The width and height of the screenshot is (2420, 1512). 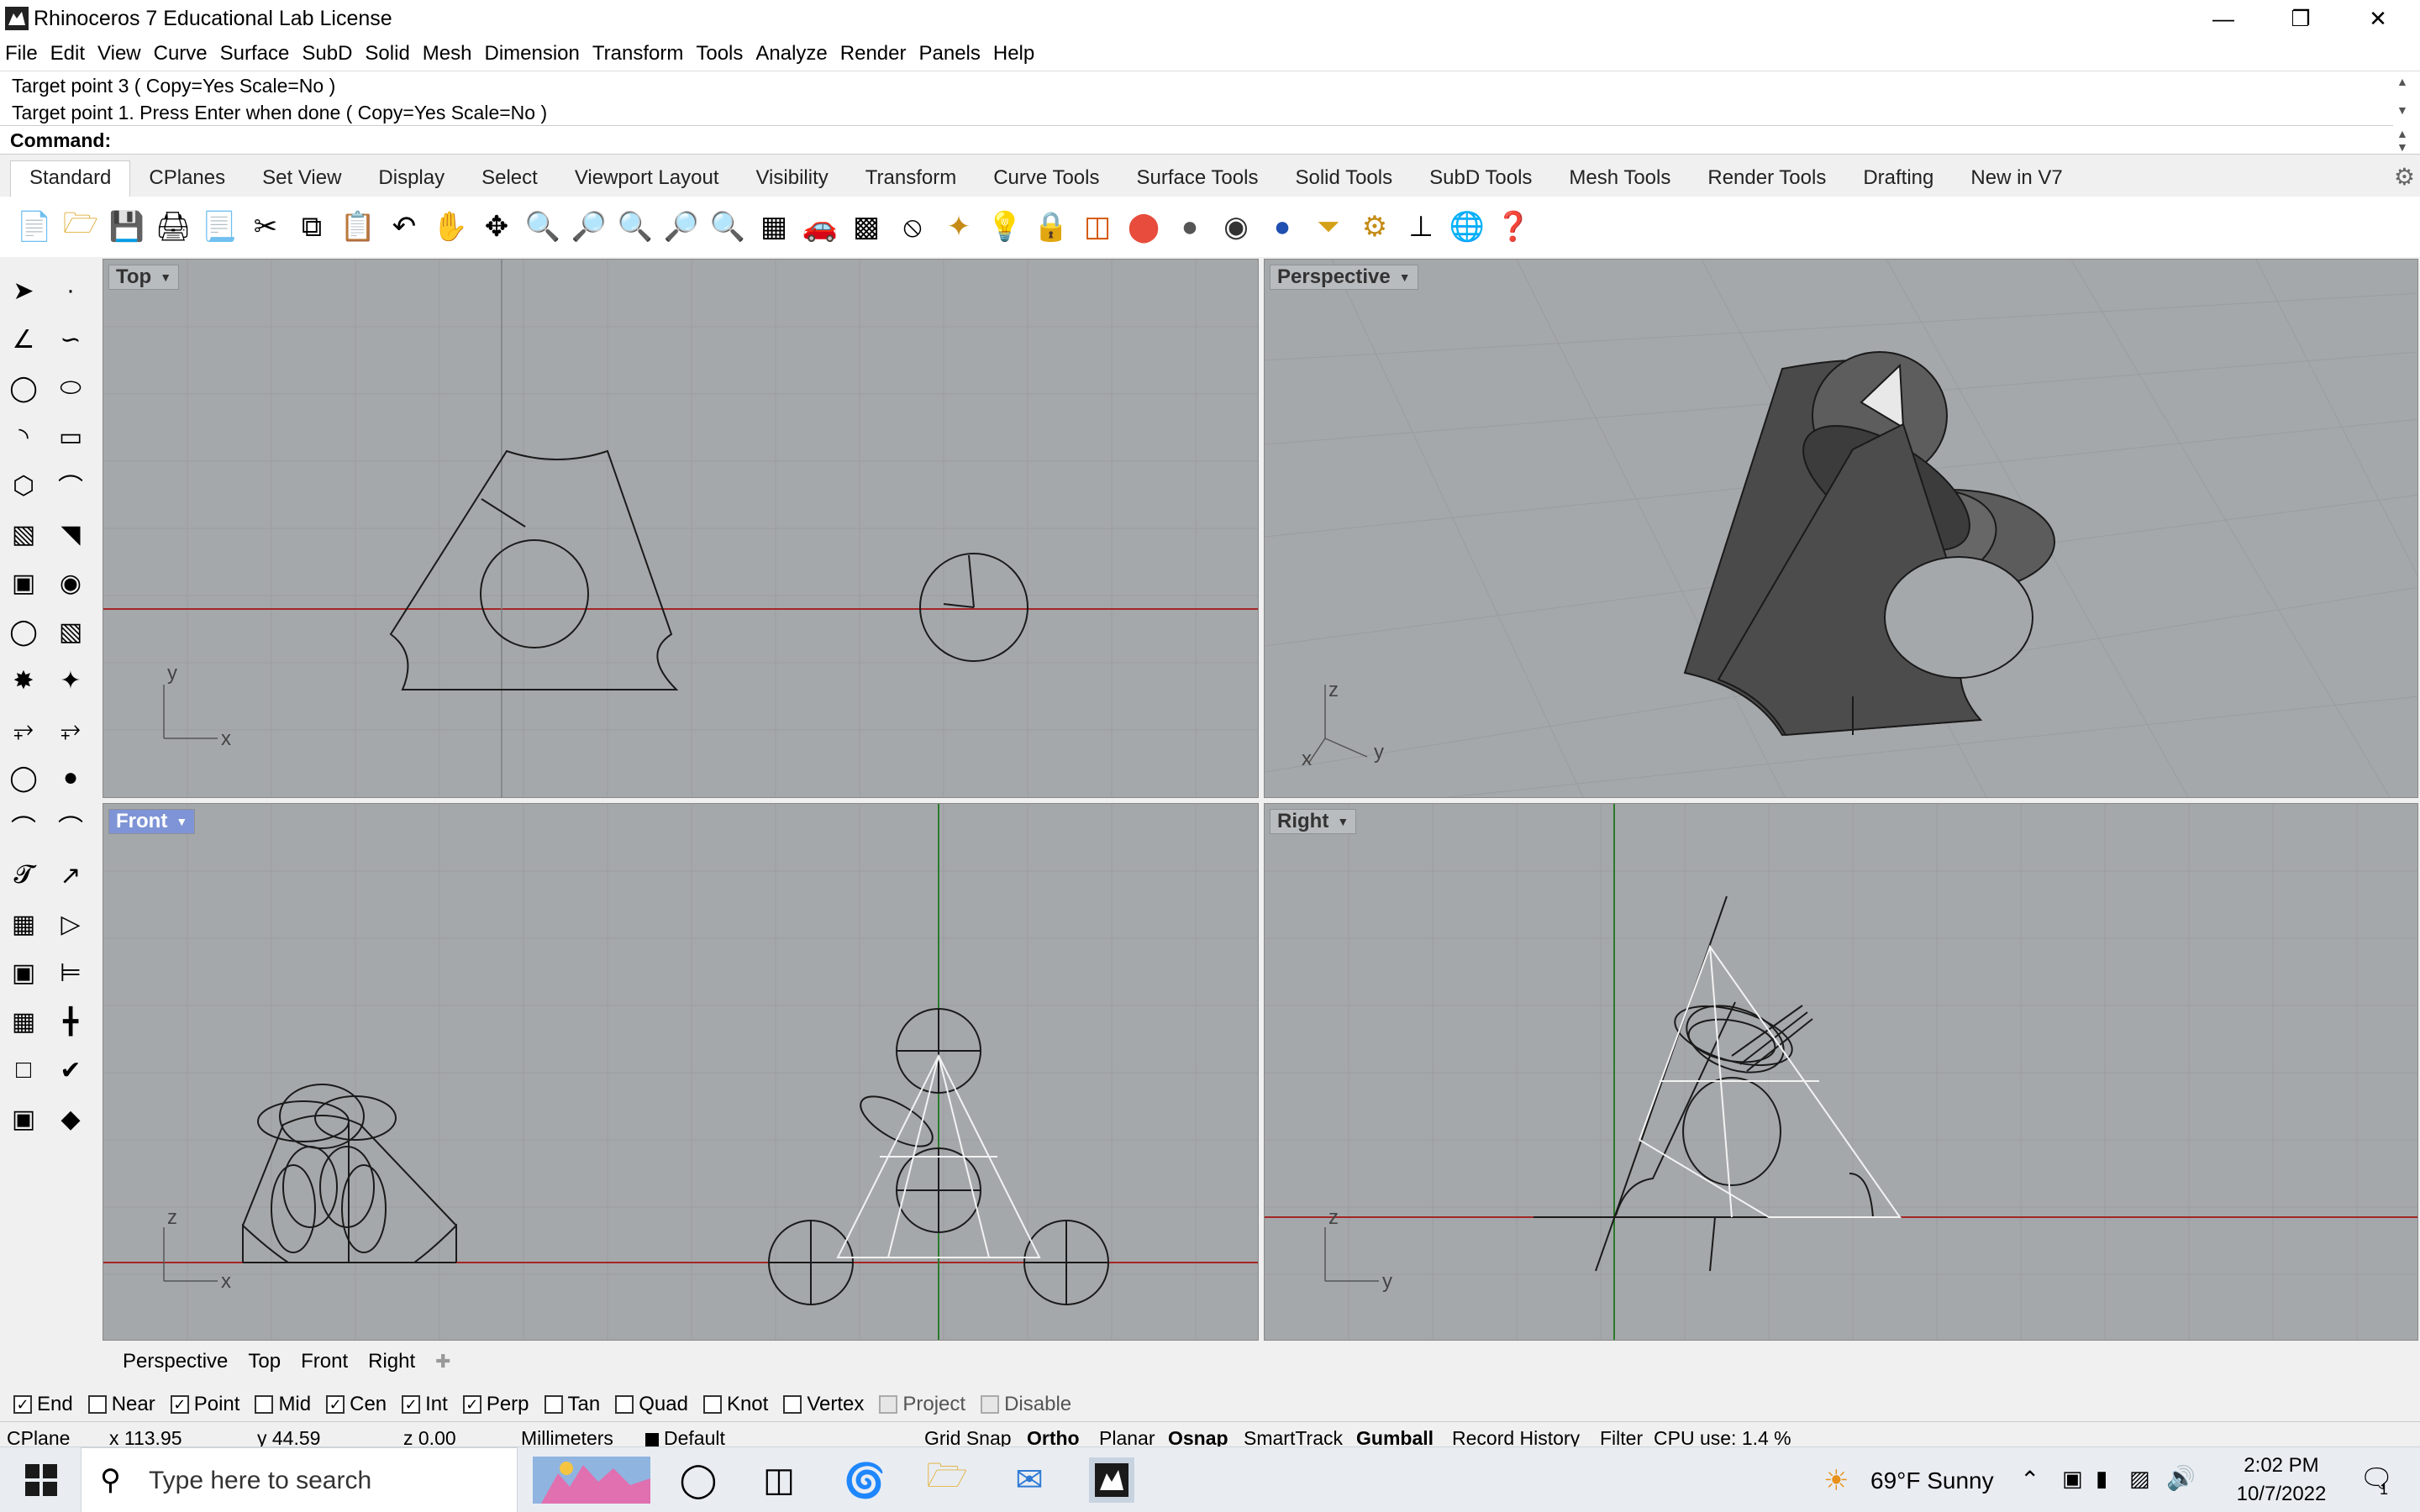 What do you see at coordinates (23, 534) in the screenshot?
I see `surface-corner-icon: ▧` at bounding box center [23, 534].